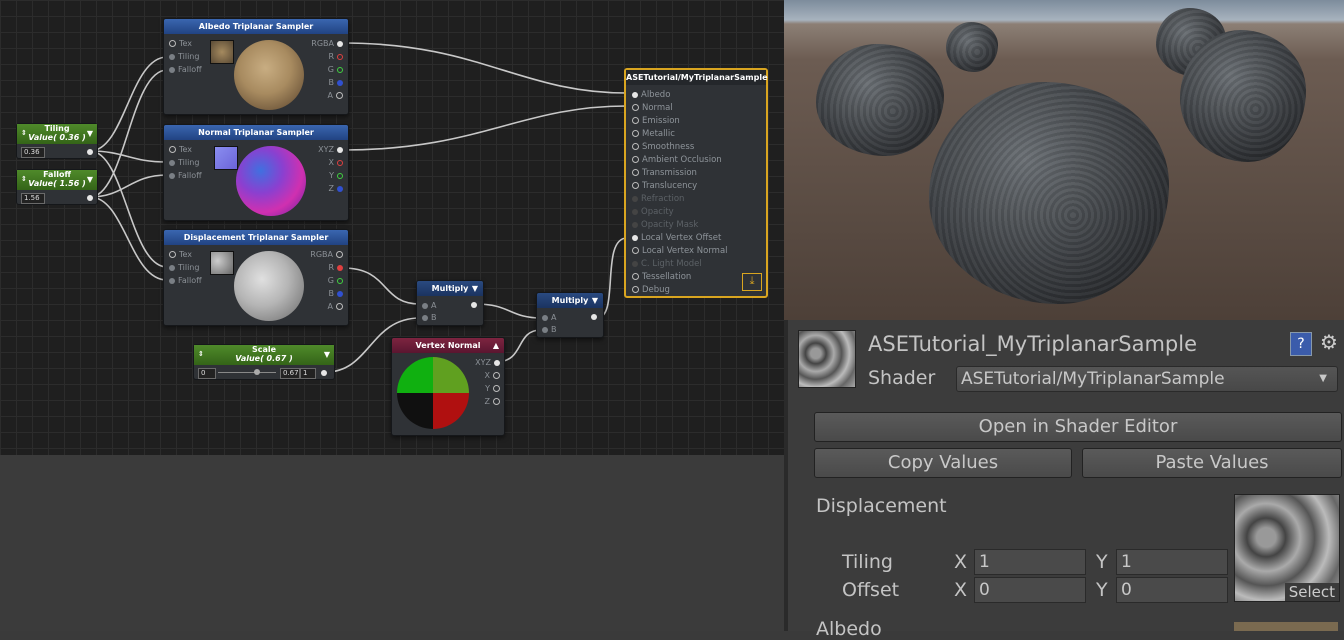  What do you see at coordinates (264, 355) in the screenshot?
I see `scale-param-header: ⇕ Scale Value( 0.67 ) ▼` at bounding box center [264, 355].